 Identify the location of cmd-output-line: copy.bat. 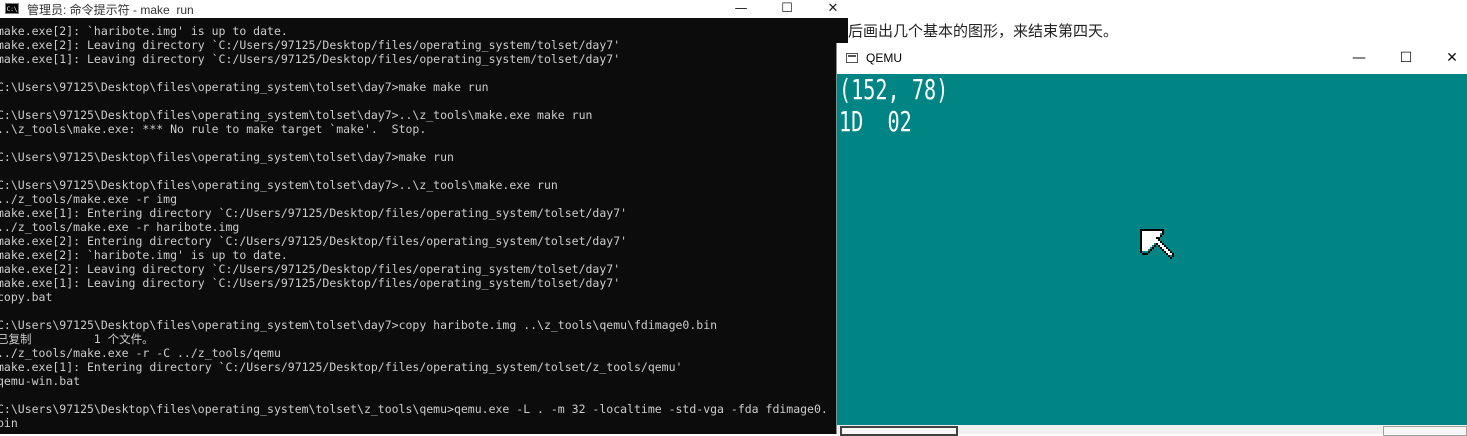
(26, 297).